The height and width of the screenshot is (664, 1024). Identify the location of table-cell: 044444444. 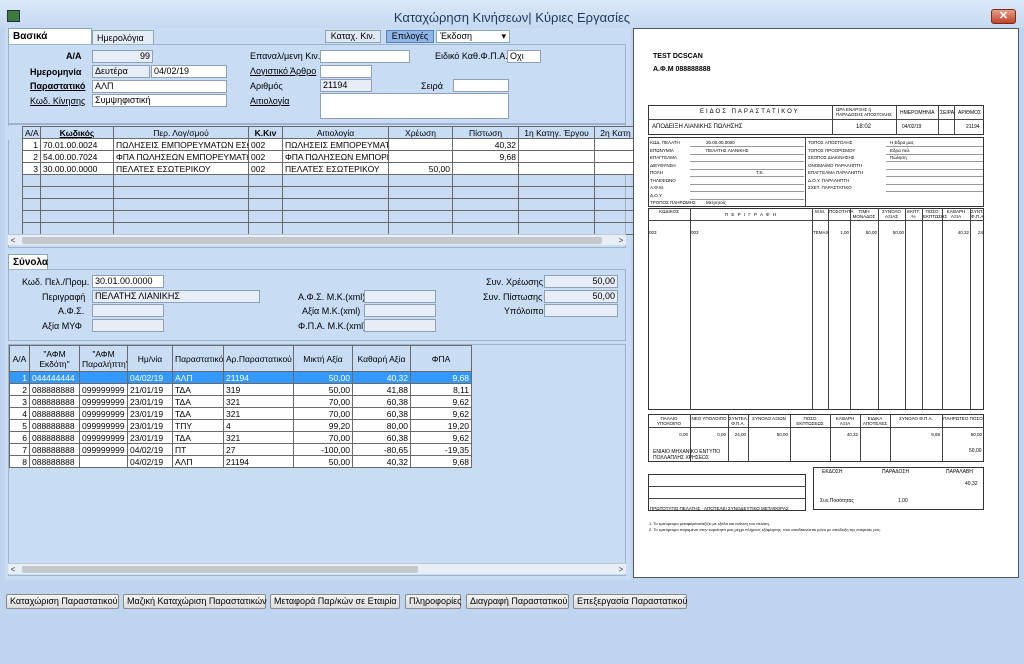
(54, 377).